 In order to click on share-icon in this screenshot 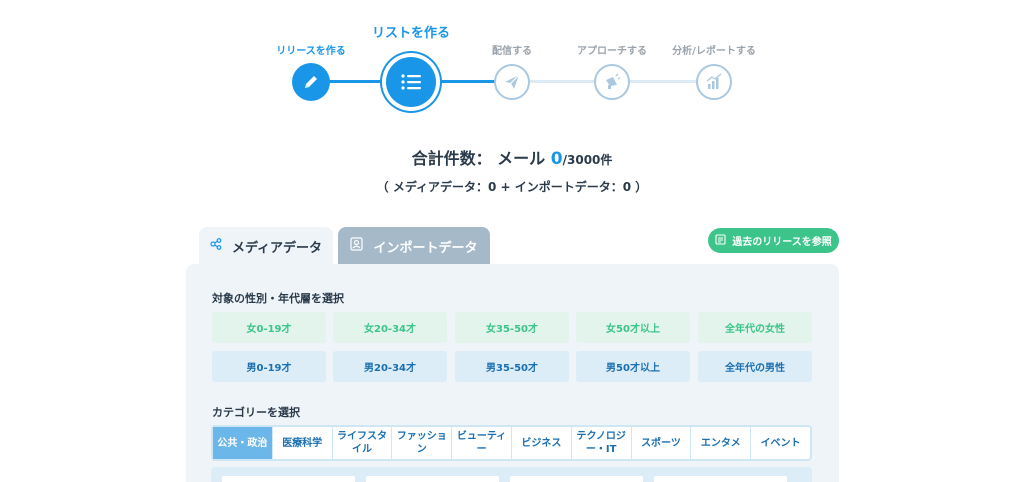, I will do `click(216, 246)`.